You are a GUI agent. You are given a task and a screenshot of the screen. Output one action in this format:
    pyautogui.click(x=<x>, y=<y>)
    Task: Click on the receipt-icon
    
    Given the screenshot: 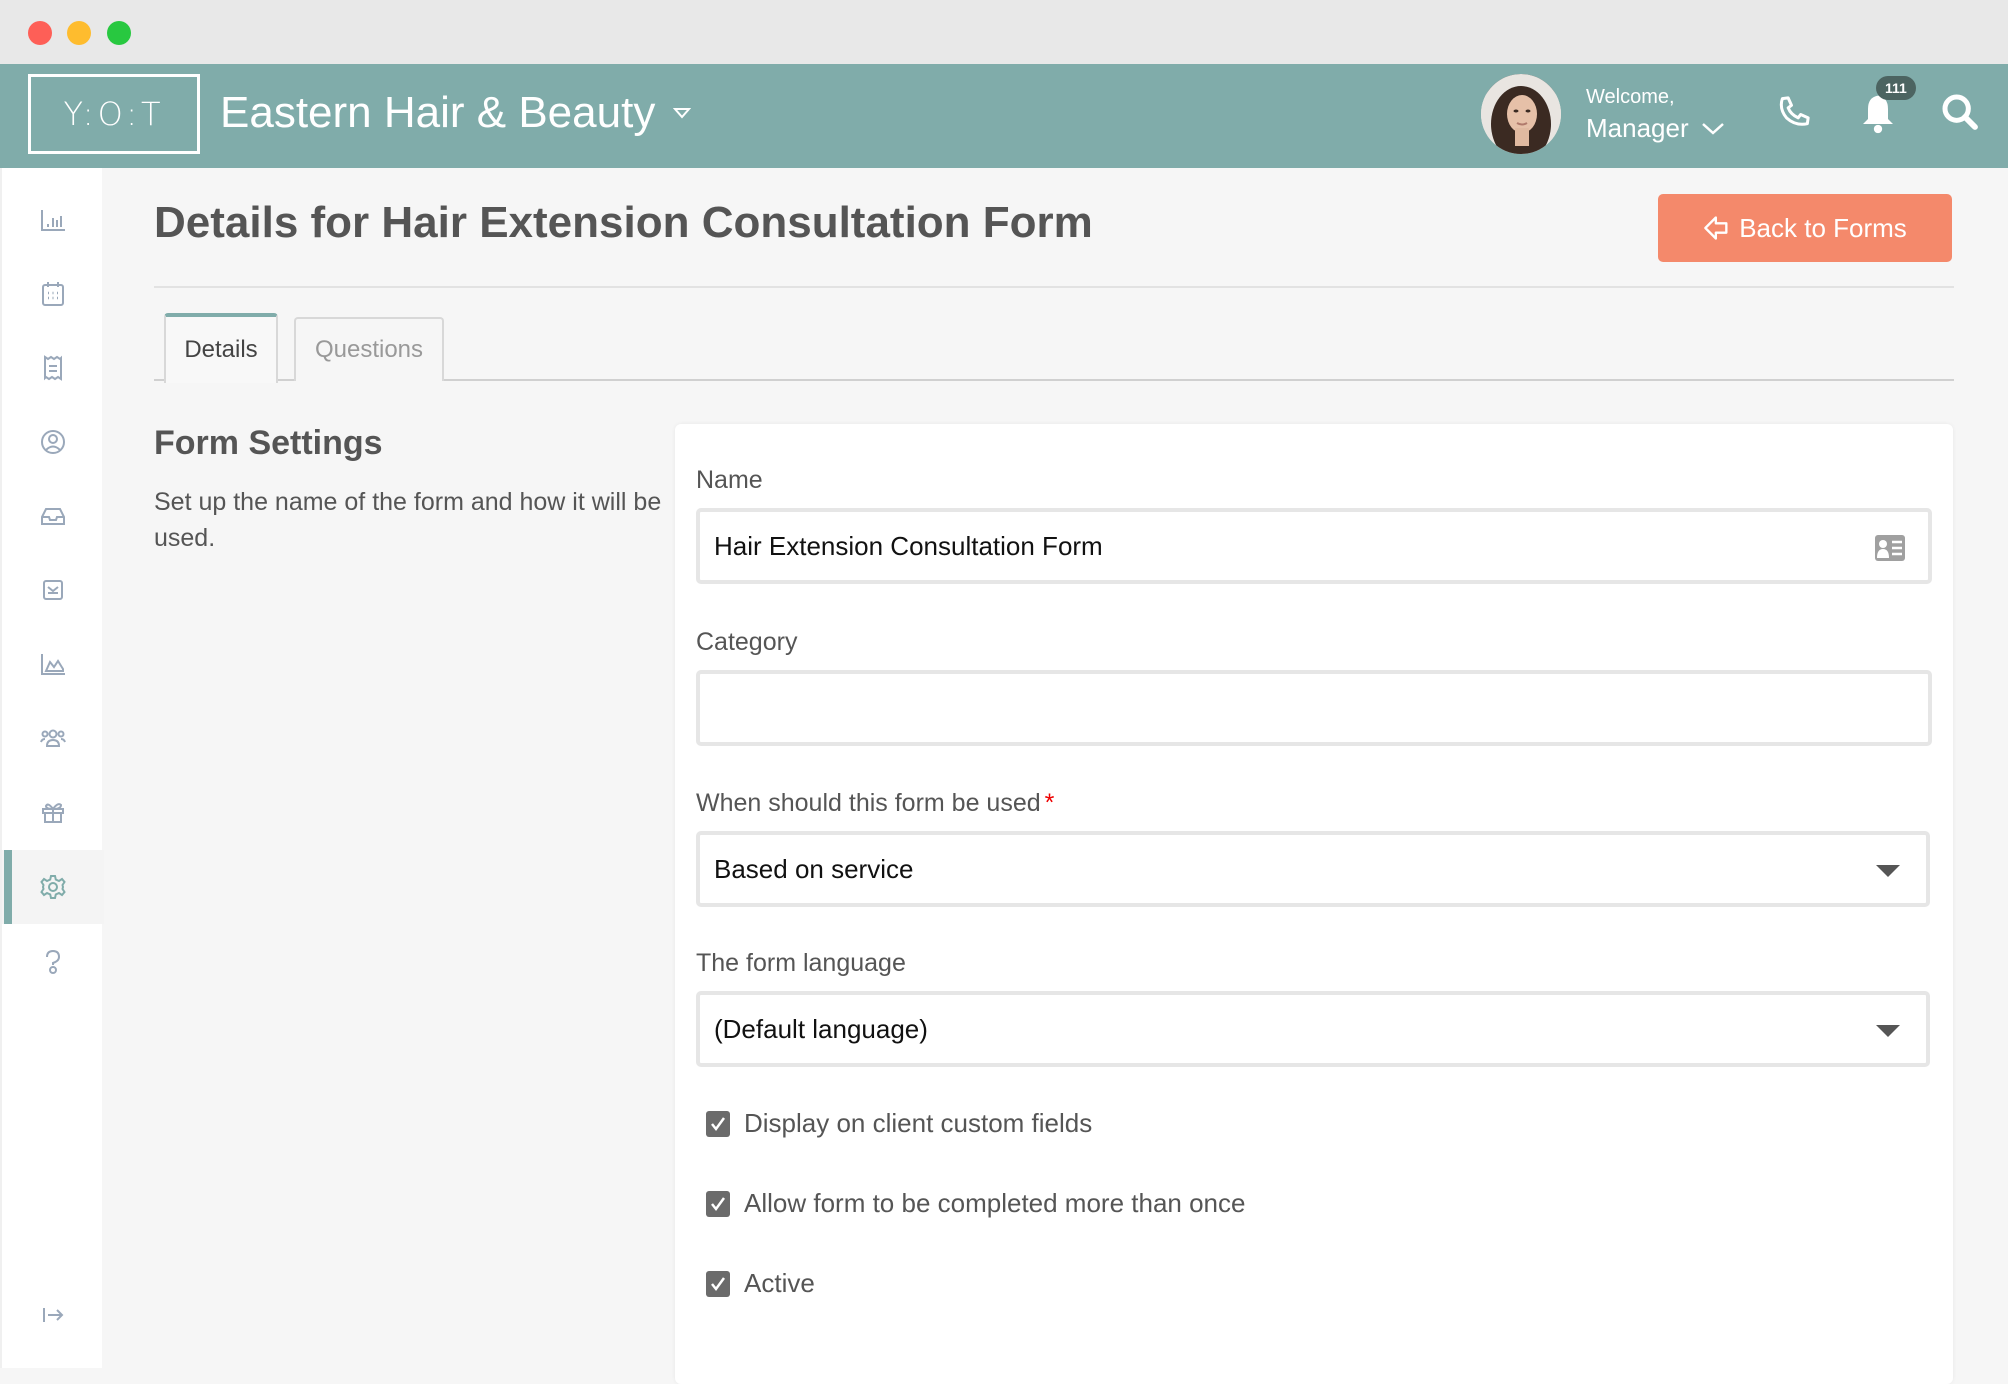 What is the action you would take?
    pyautogui.click(x=53, y=368)
    